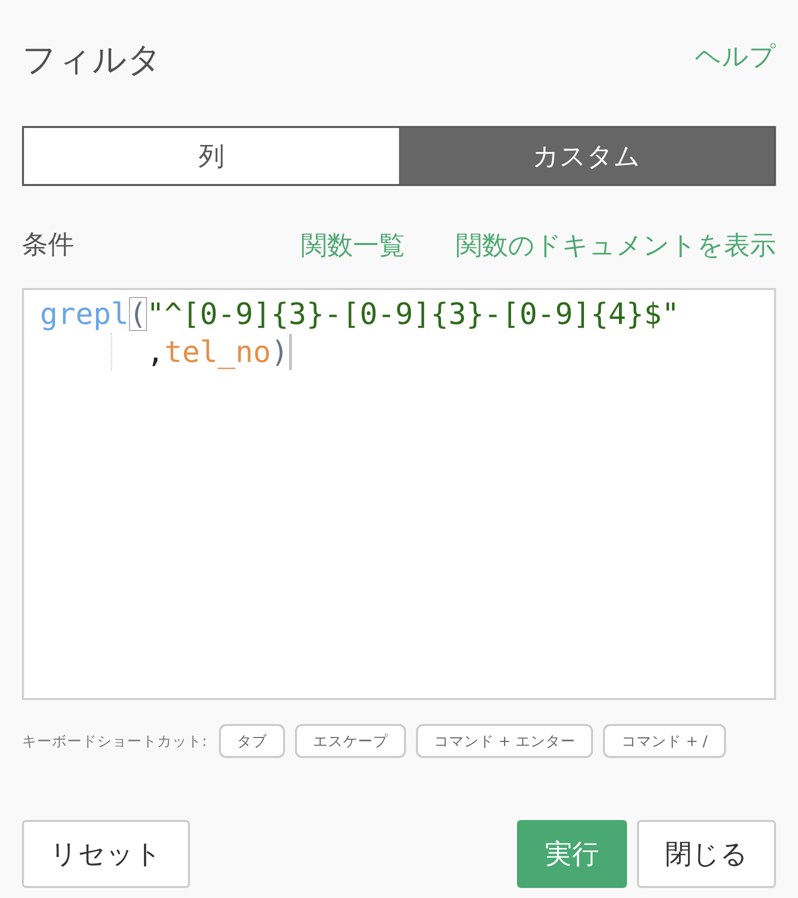 This screenshot has height=898, width=798. I want to click on close-button: 閉じる, so click(706, 854).